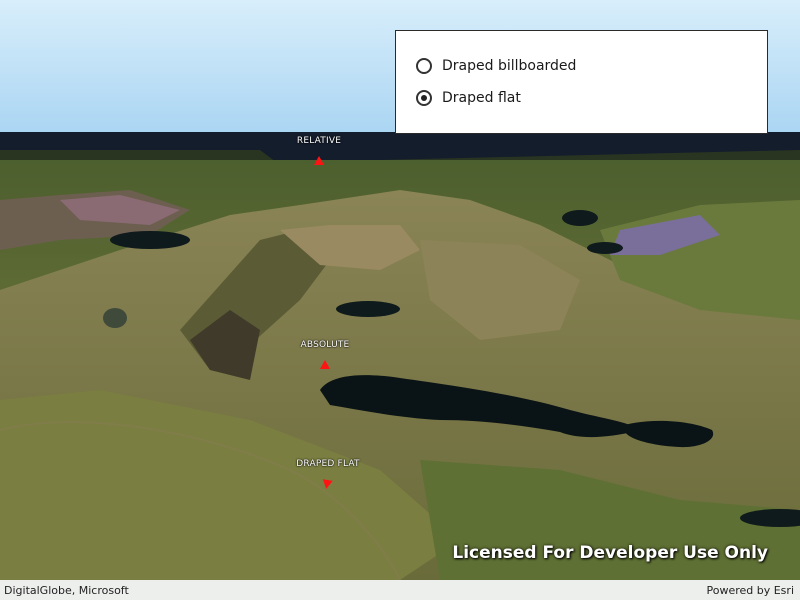  What do you see at coordinates (66, 590) in the screenshot?
I see `attribution-text: DigitalGlobe, Microsoft` at bounding box center [66, 590].